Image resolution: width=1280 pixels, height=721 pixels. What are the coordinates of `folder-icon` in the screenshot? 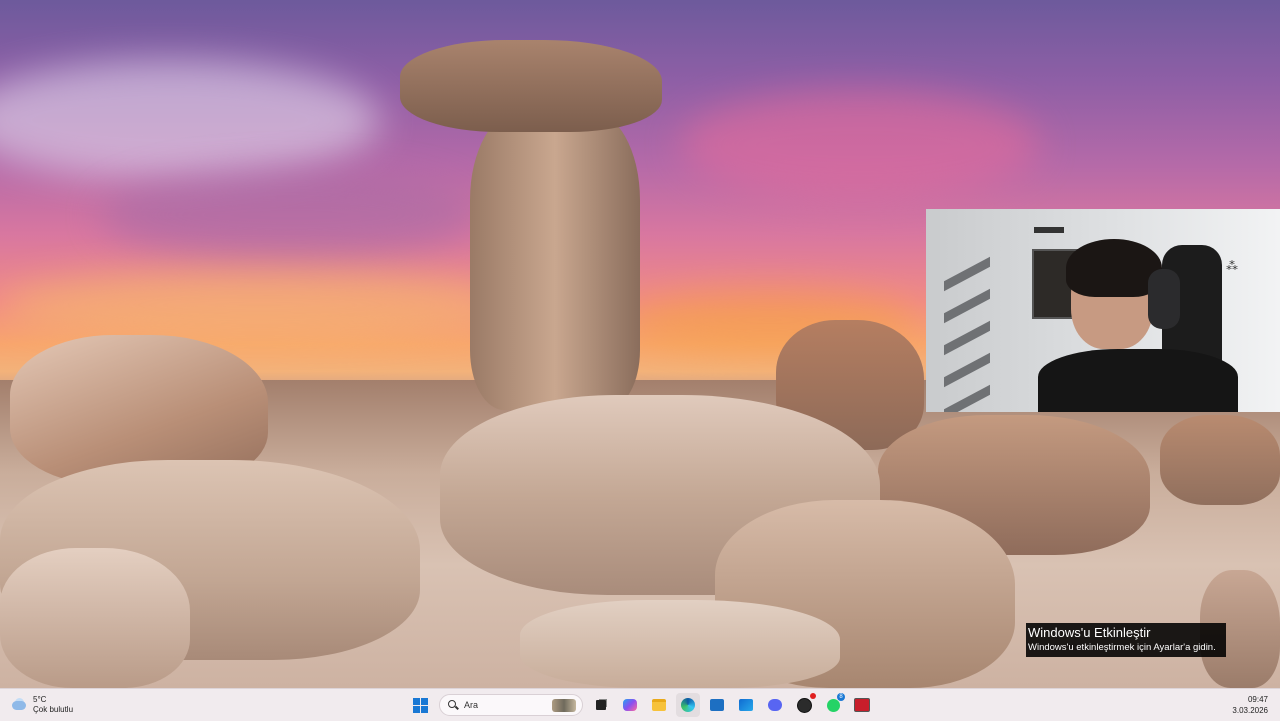 It's located at (659, 705).